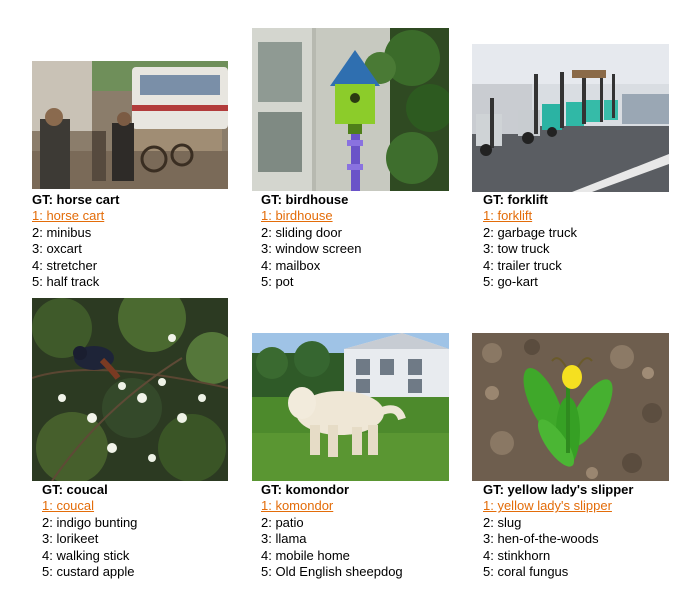  What do you see at coordinates (508, 216) in the screenshot?
I see `prediction-1: 1: forklift` at bounding box center [508, 216].